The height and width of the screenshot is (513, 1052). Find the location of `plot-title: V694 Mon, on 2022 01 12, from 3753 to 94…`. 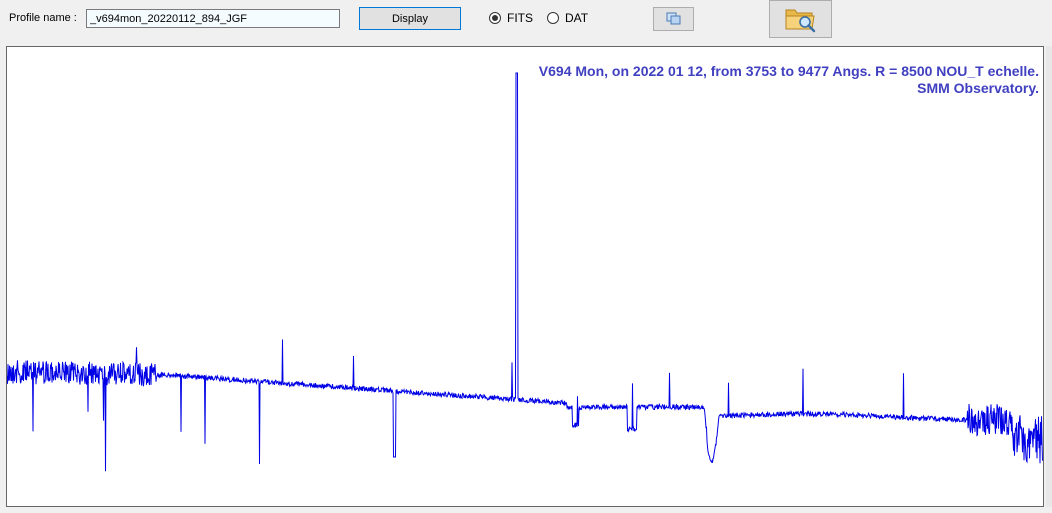

plot-title: V694 Mon, on 2022 01 12, from 3753 to 94… is located at coordinates (789, 80).